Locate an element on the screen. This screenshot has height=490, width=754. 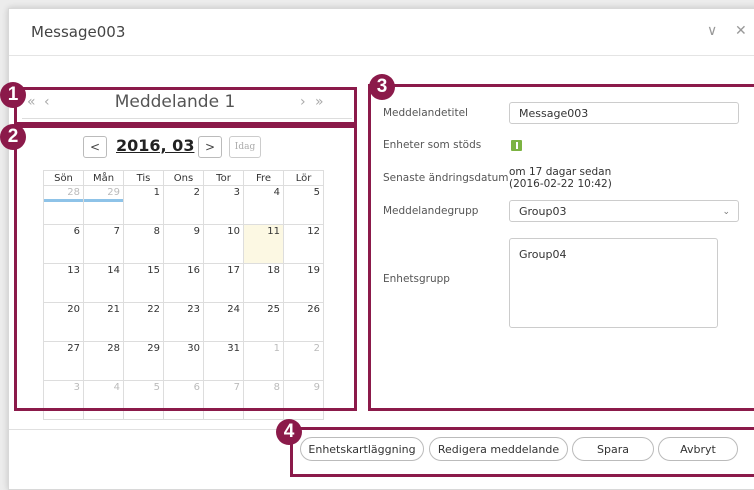
dialog-title: Message003 is located at coordinates (78, 32).